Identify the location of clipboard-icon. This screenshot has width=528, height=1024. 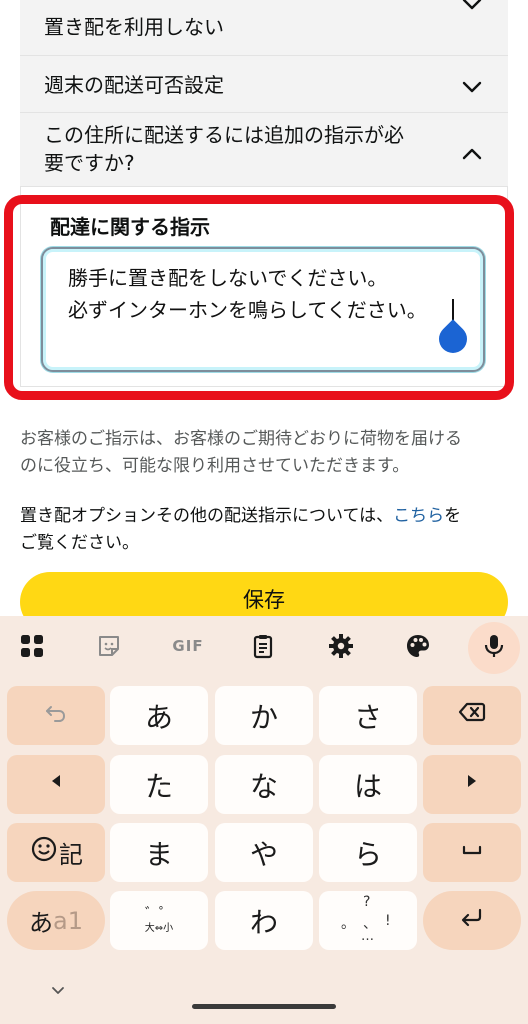
(263, 646).